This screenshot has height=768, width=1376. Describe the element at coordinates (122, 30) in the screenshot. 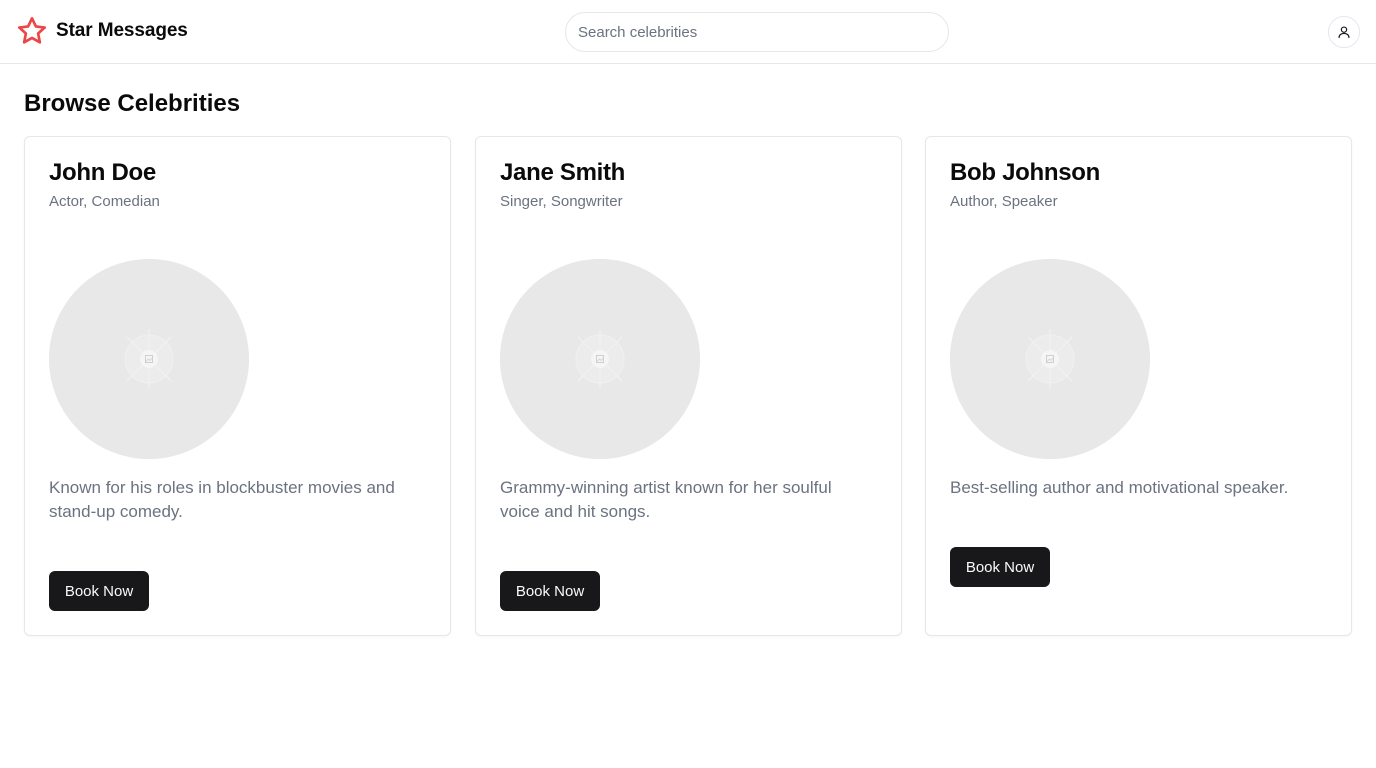

I see `app-title: Star Messages` at that location.